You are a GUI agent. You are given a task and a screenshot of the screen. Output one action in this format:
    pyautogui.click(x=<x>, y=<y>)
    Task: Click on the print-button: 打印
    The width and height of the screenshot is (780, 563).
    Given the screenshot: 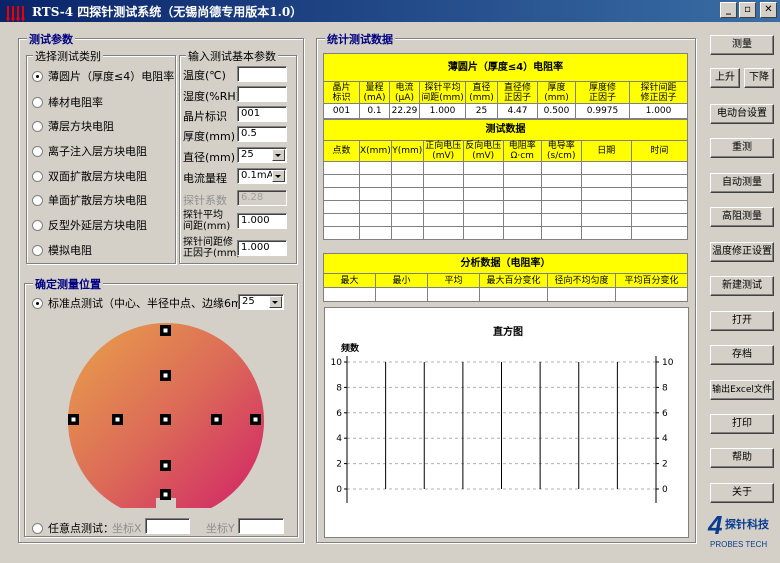 What is the action you would take?
    pyautogui.click(x=742, y=424)
    